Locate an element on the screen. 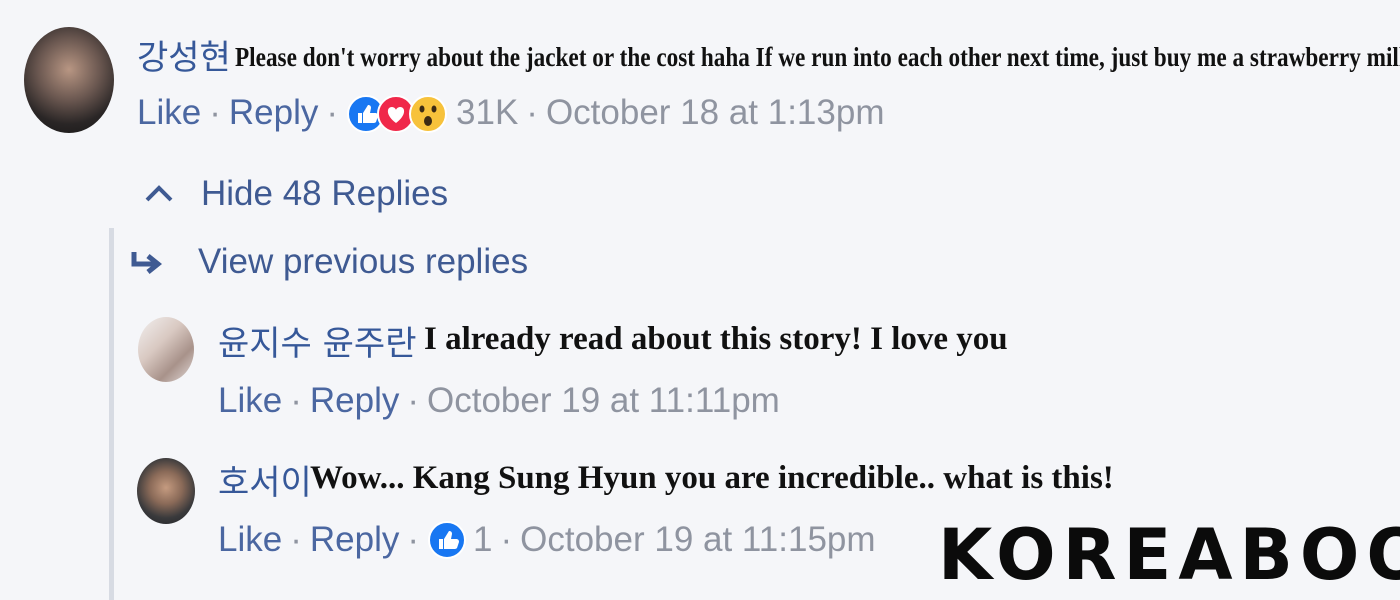 The height and width of the screenshot is (600, 1400). hide-replies-toggle: Hide 48 Replies is located at coordinates (295, 194).